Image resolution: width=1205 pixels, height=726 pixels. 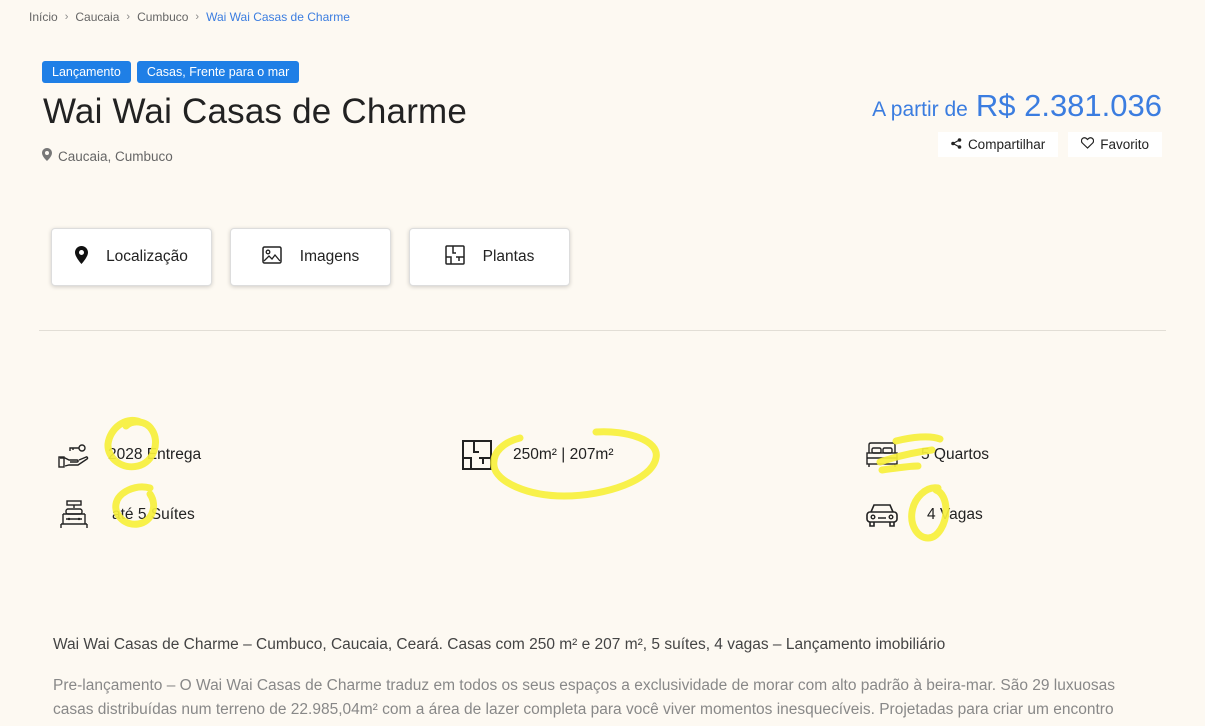 I want to click on share-label: Compartilhar, so click(x=1006, y=144).